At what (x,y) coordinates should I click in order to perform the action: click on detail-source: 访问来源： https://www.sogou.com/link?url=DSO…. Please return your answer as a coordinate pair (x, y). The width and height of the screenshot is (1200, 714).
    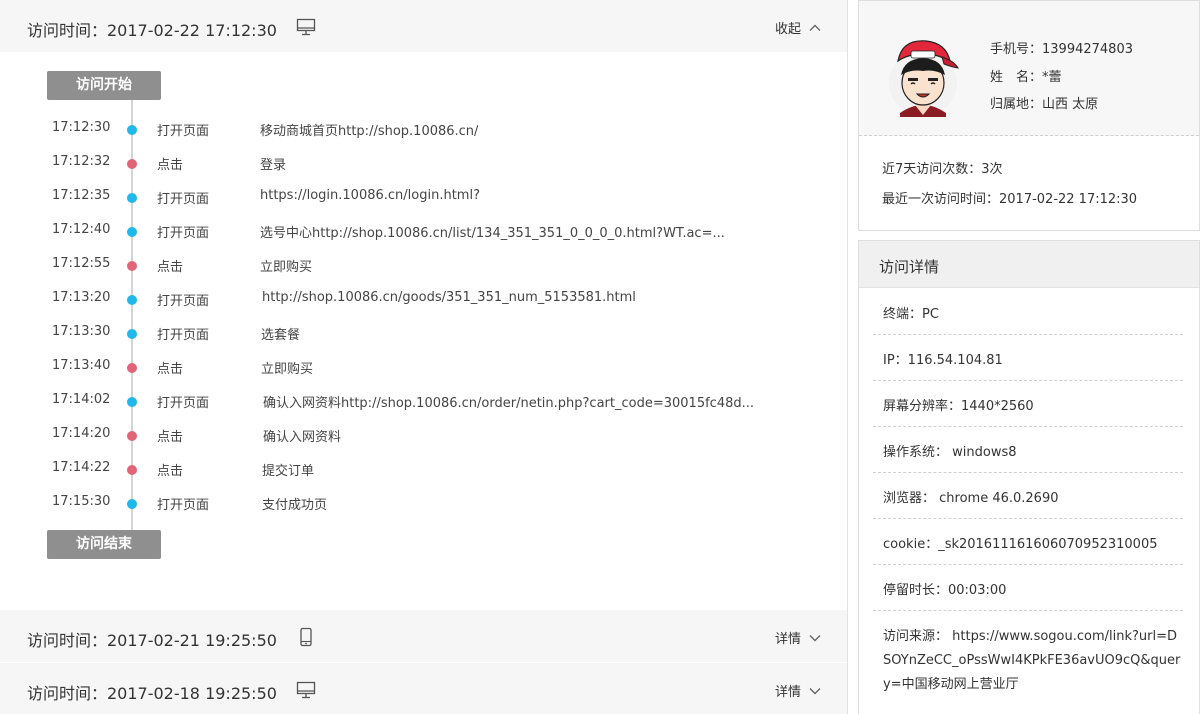
    Looking at the image, I should click on (1028, 656).